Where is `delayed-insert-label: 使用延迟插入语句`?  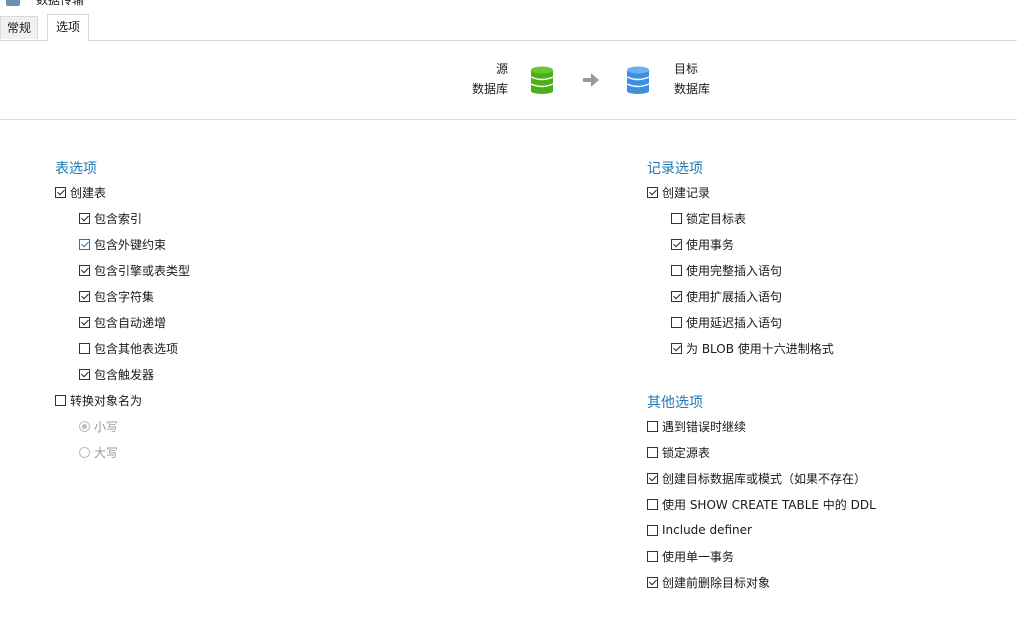 delayed-insert-label: 使用延迟插入语句 is located at coordinates (734, 322).